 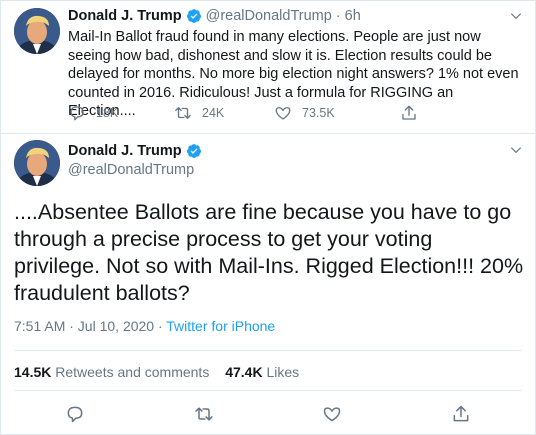 I want to click on likes-stat: 47.4K Likes, so click(x=262, y=372).